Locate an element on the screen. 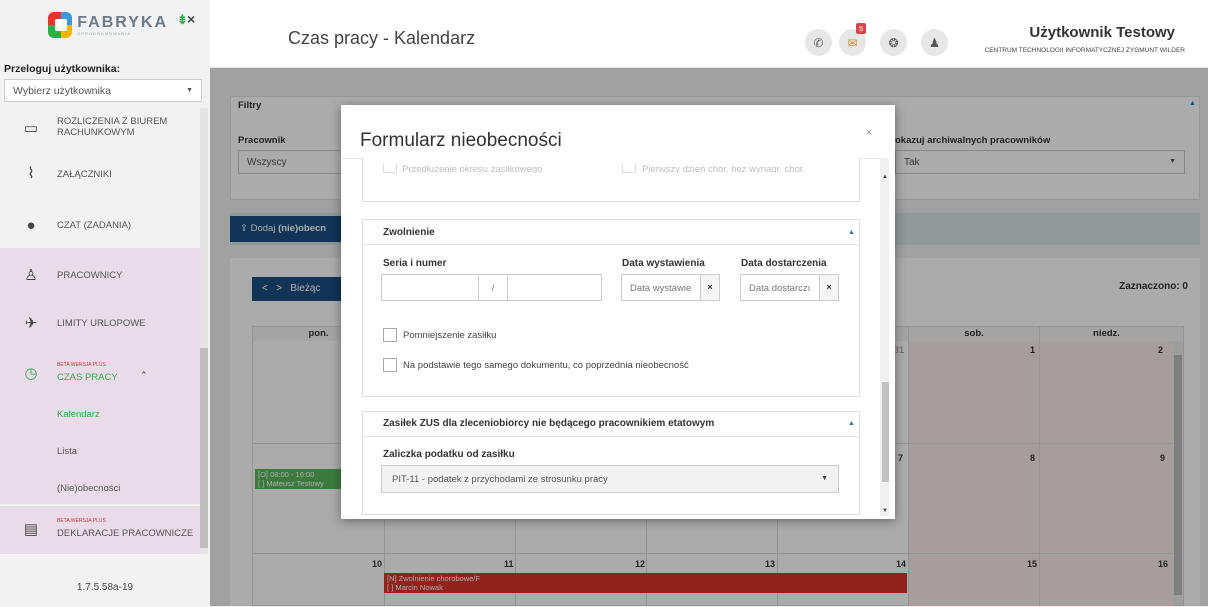  issued-date-input: Data wystawie is located at coordinates (661, 287).